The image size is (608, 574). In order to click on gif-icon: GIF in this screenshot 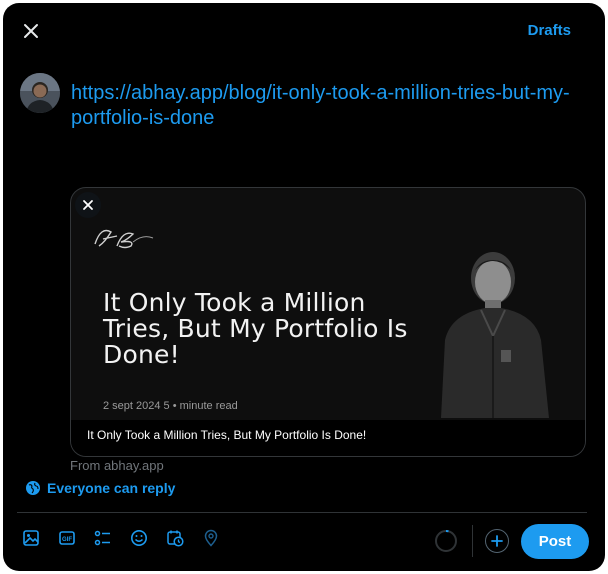, I will do `click(67, 538)`.